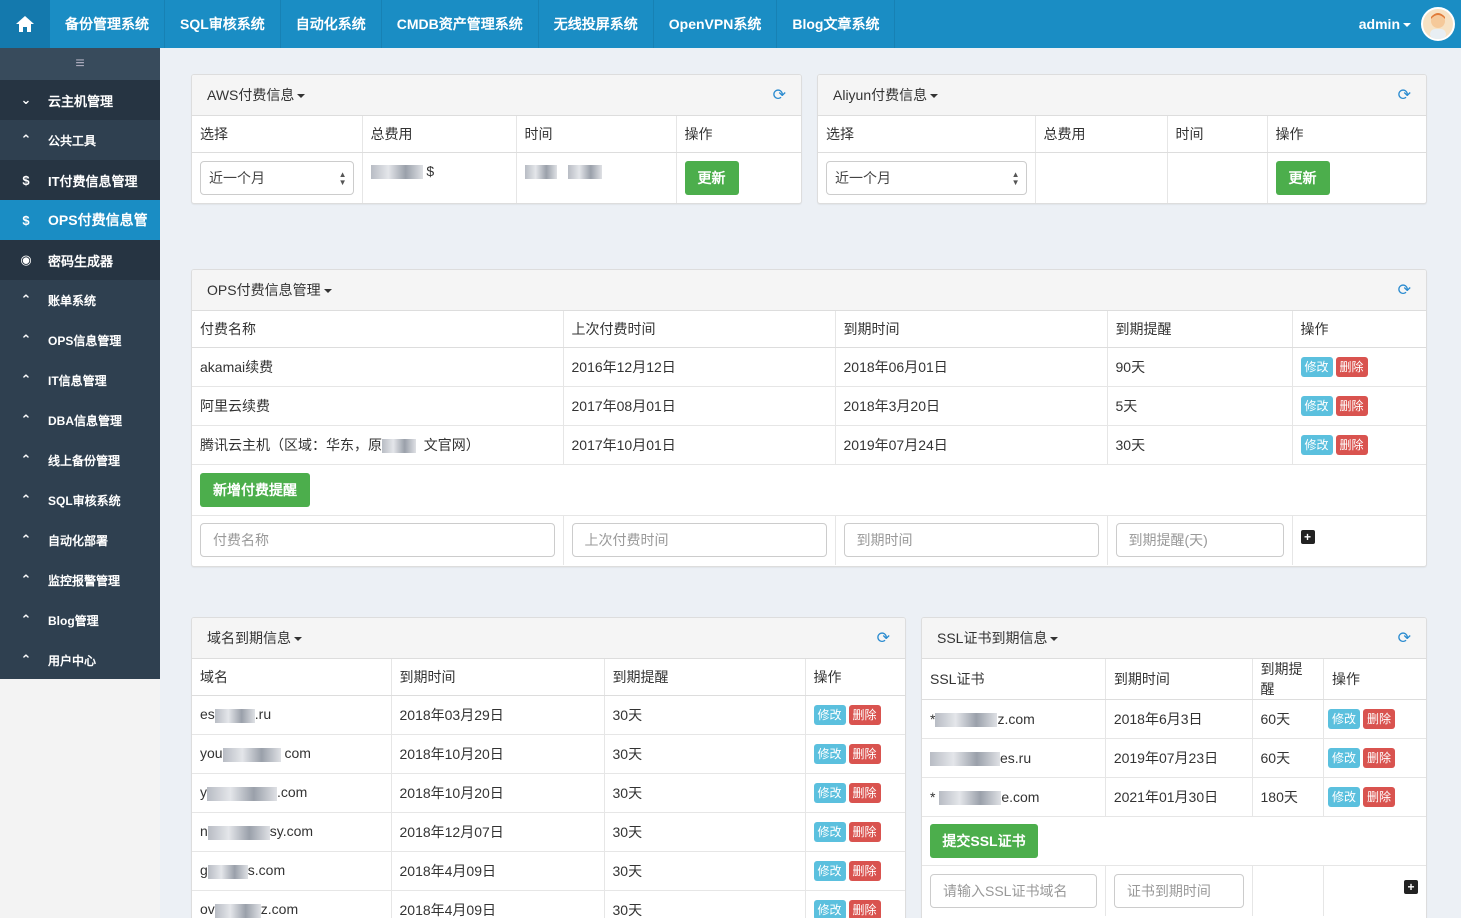 This screenshot has height=918, width=1461. What do you see at coordinates (269, 290) in the screenshot?
I see `panel-title: OPS付费信息管理` at bounding box center [269, 290].